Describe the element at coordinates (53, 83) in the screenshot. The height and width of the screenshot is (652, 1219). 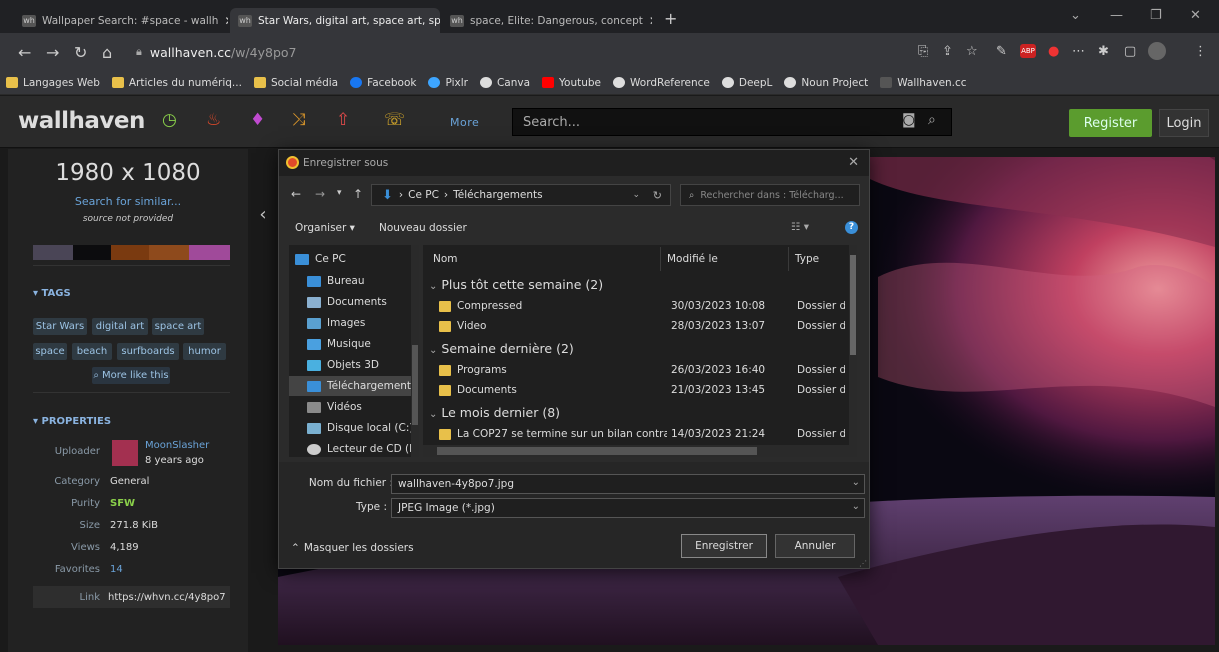
I see `bookmark-langages-web: Langages Web` at that location.